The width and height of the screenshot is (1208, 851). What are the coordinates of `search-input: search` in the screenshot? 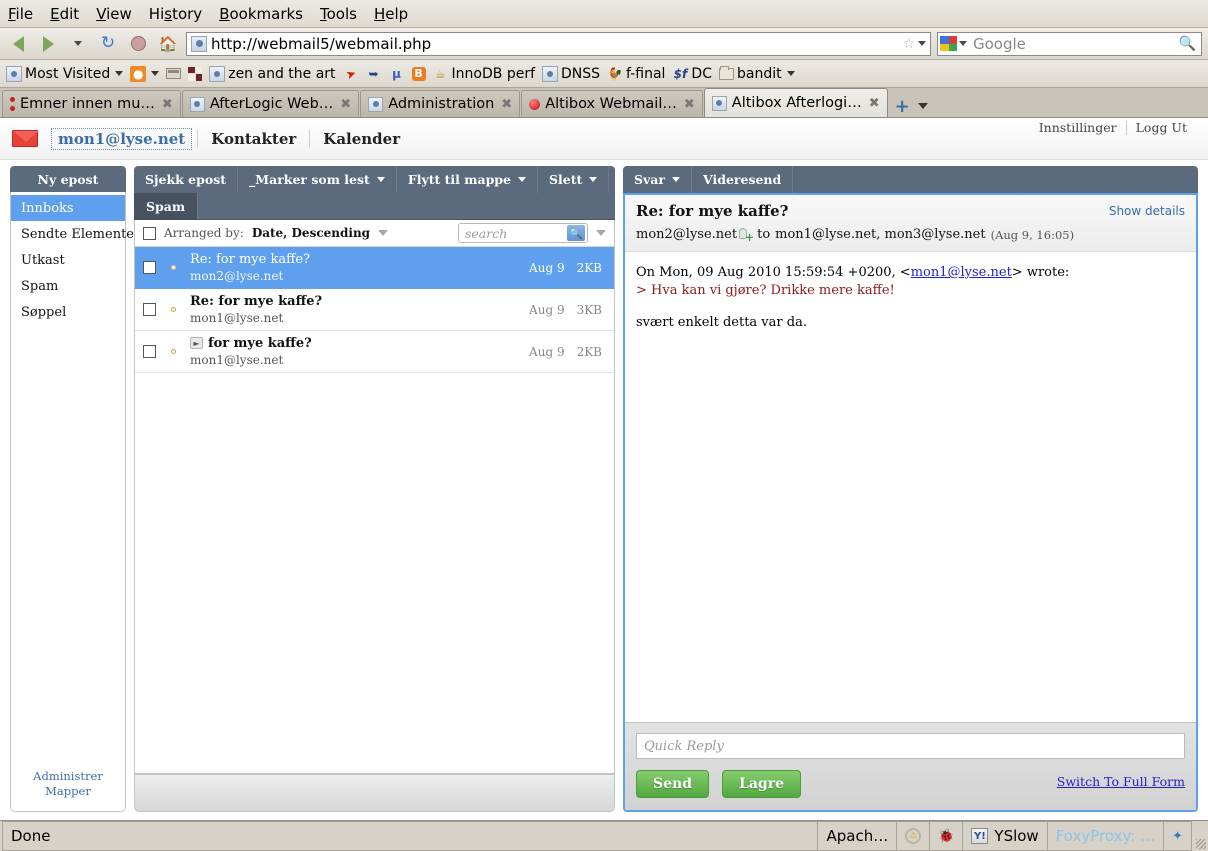 It's located at (514, 233).